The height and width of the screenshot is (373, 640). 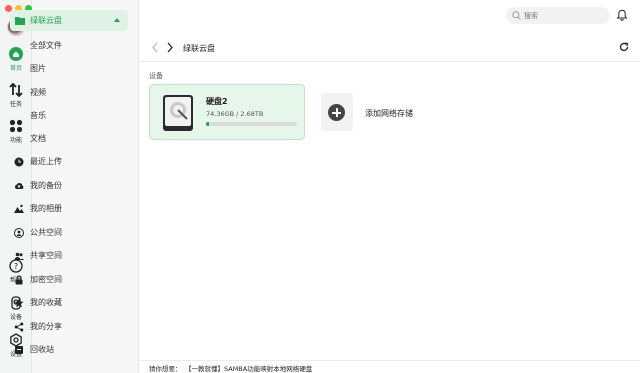 I want to click on sidebar-item-label: 我的备份, so click(x=46, y=185).